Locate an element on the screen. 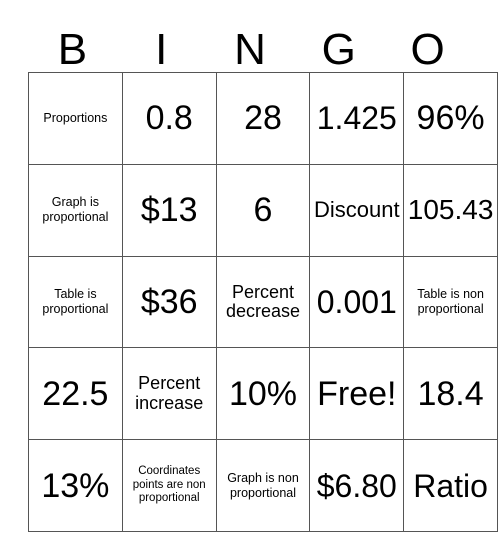 This screenshot has width=500, height=544. bingo-cell-text: 13% is located at coordinates (75, 485).